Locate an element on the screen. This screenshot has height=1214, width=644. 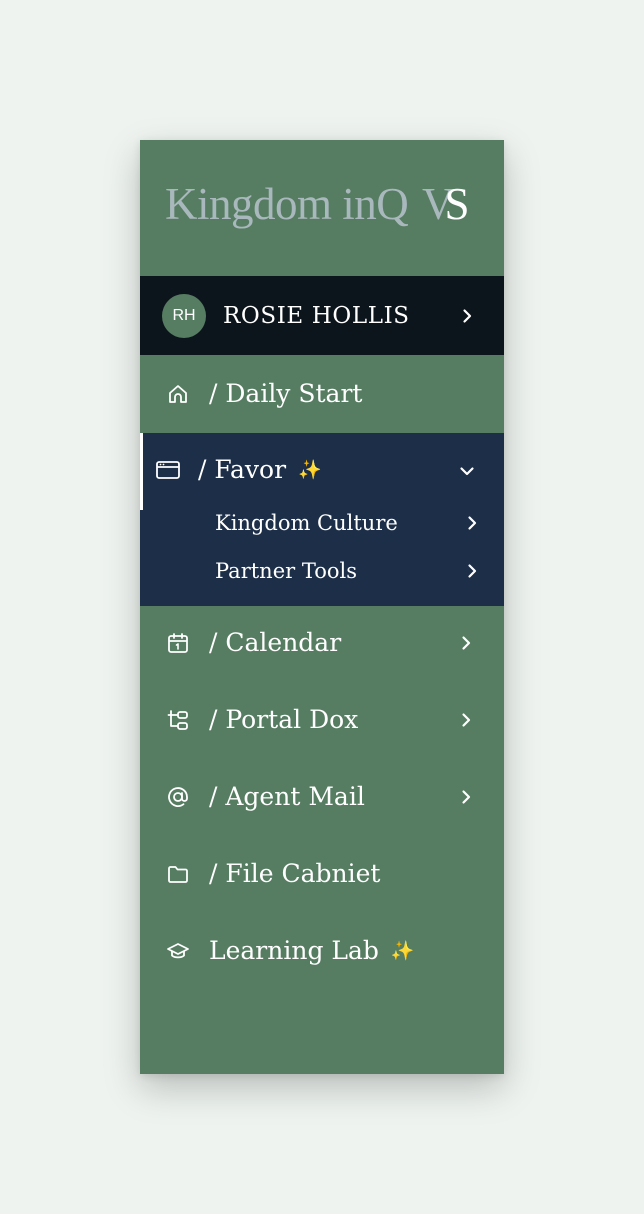
tree-structure-icon is located at coordinates (178, 720).